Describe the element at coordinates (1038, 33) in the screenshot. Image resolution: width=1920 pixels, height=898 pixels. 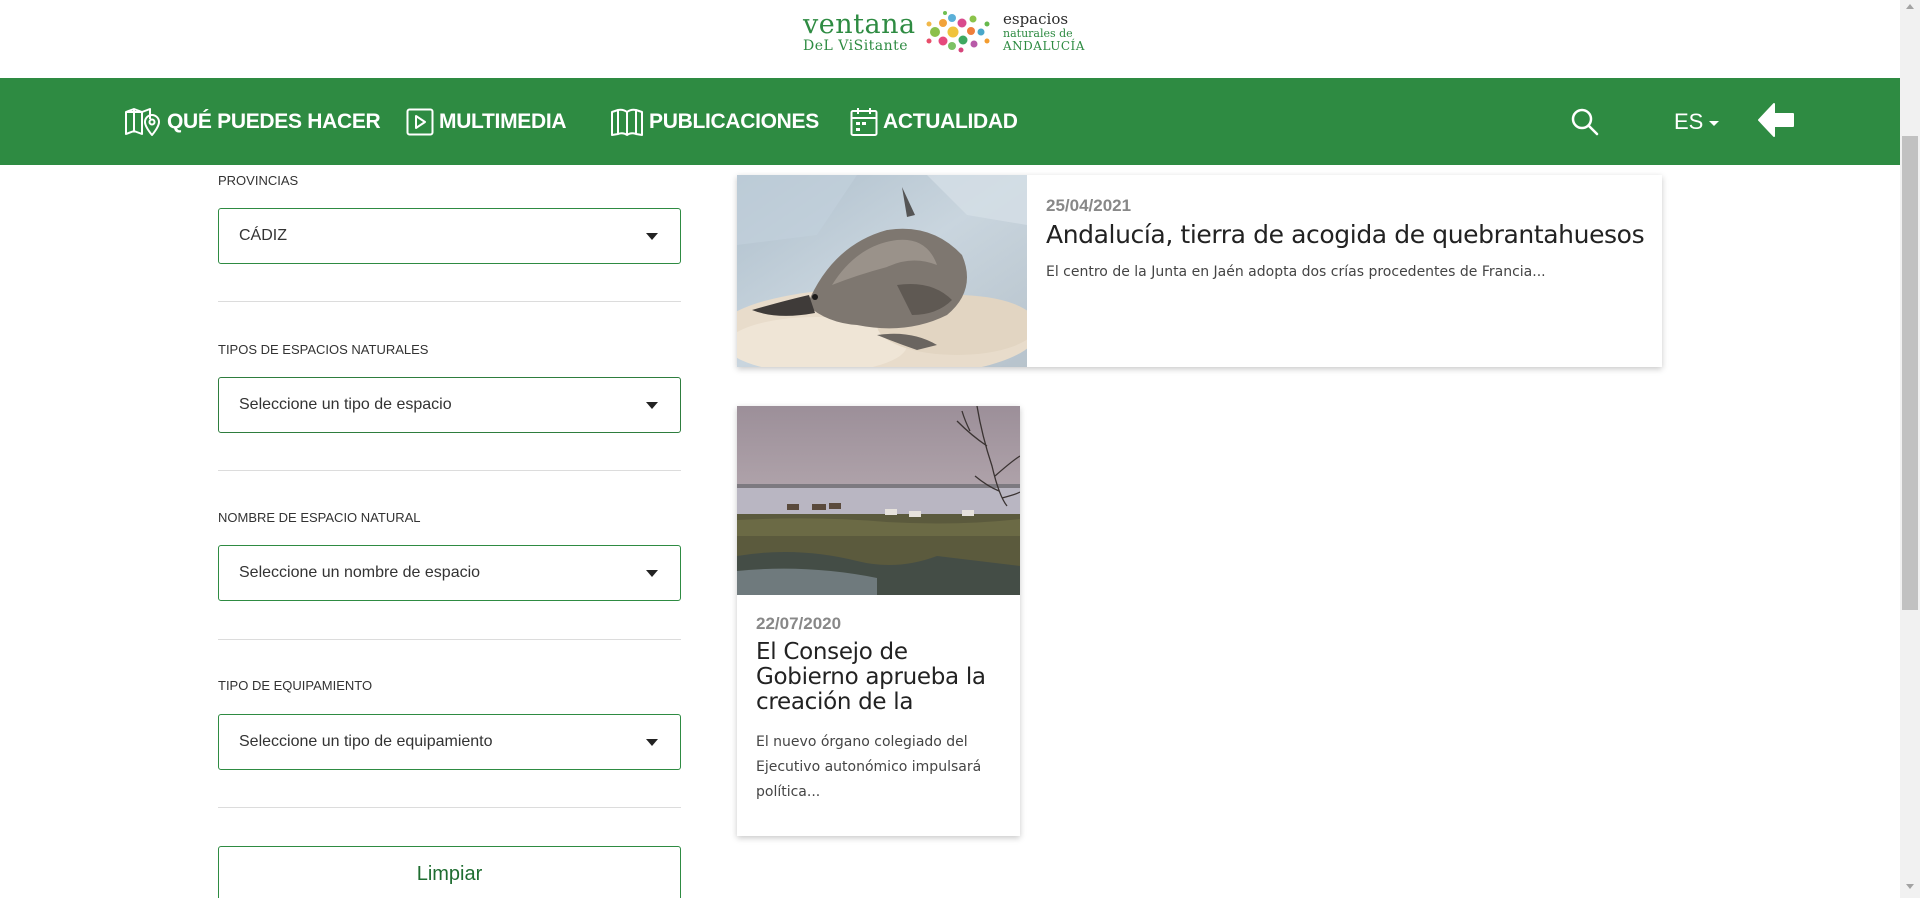
I see `logo-right-line-2: naturales de` at that location.